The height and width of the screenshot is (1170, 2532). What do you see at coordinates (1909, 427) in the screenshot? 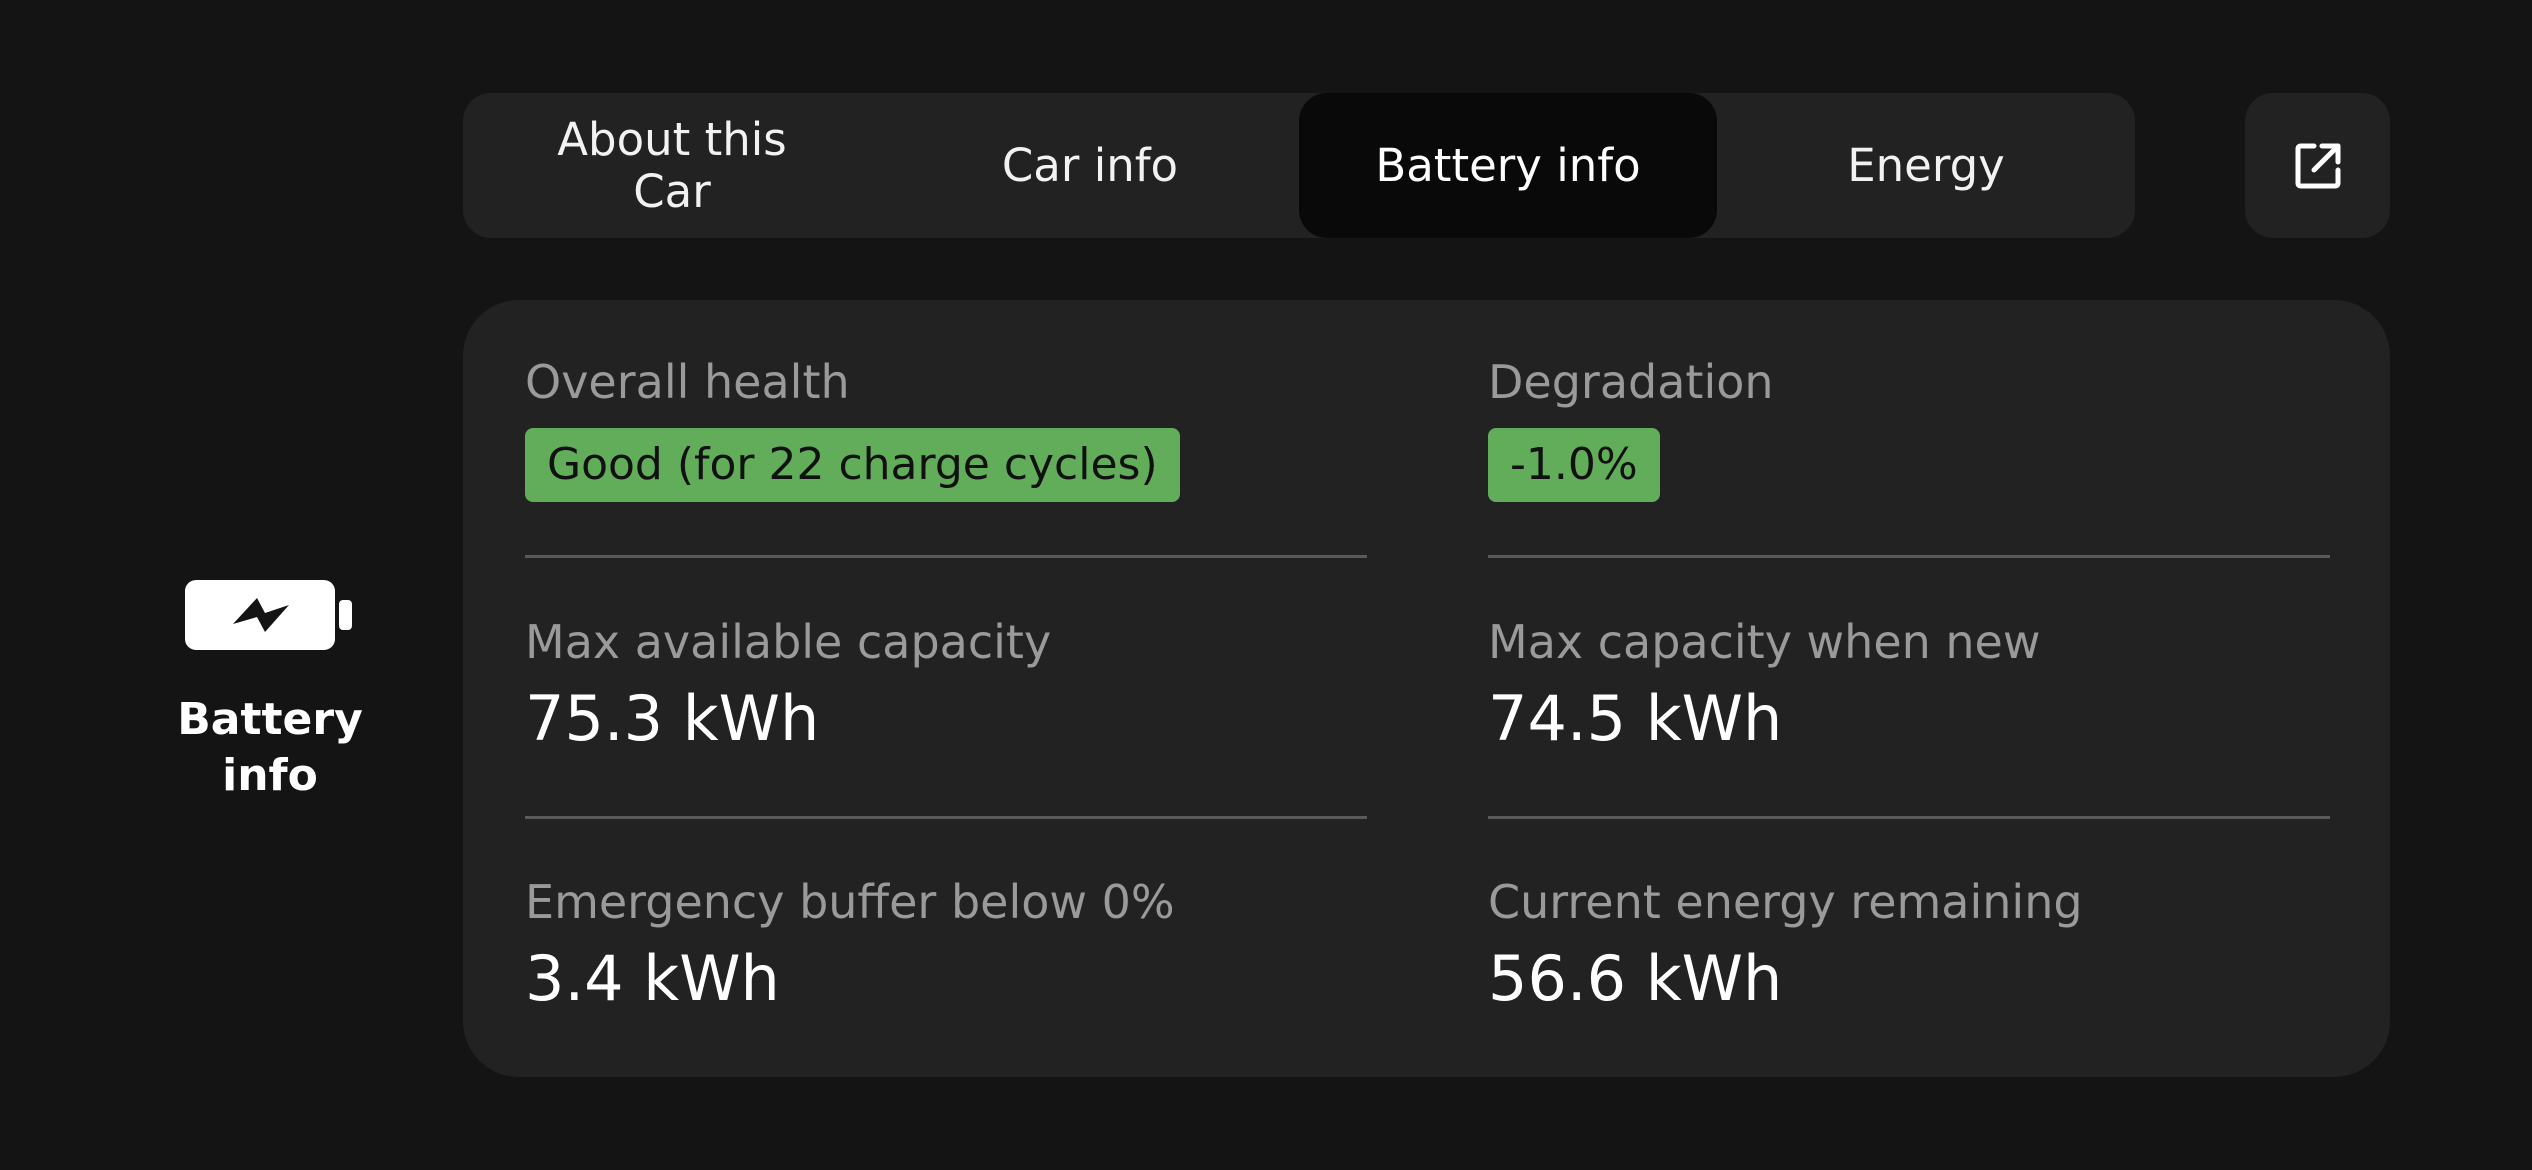
I see `degradation: Degradation -1.0%` at bounding box center [1909, 427].